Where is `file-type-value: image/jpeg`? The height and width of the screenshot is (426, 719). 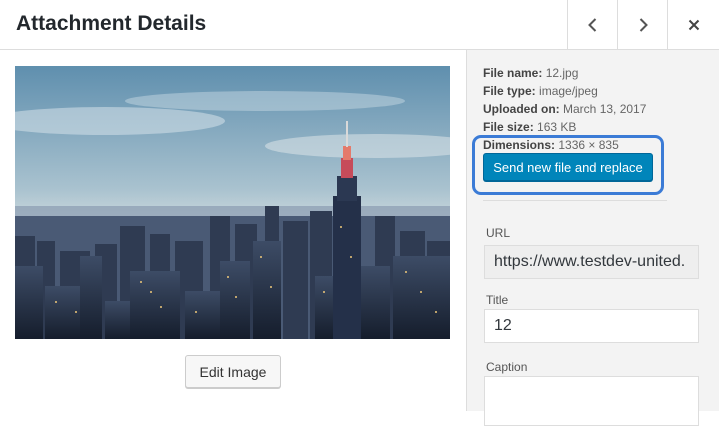 file-type-value: image/jpeg is located at coordinates (568, 91).